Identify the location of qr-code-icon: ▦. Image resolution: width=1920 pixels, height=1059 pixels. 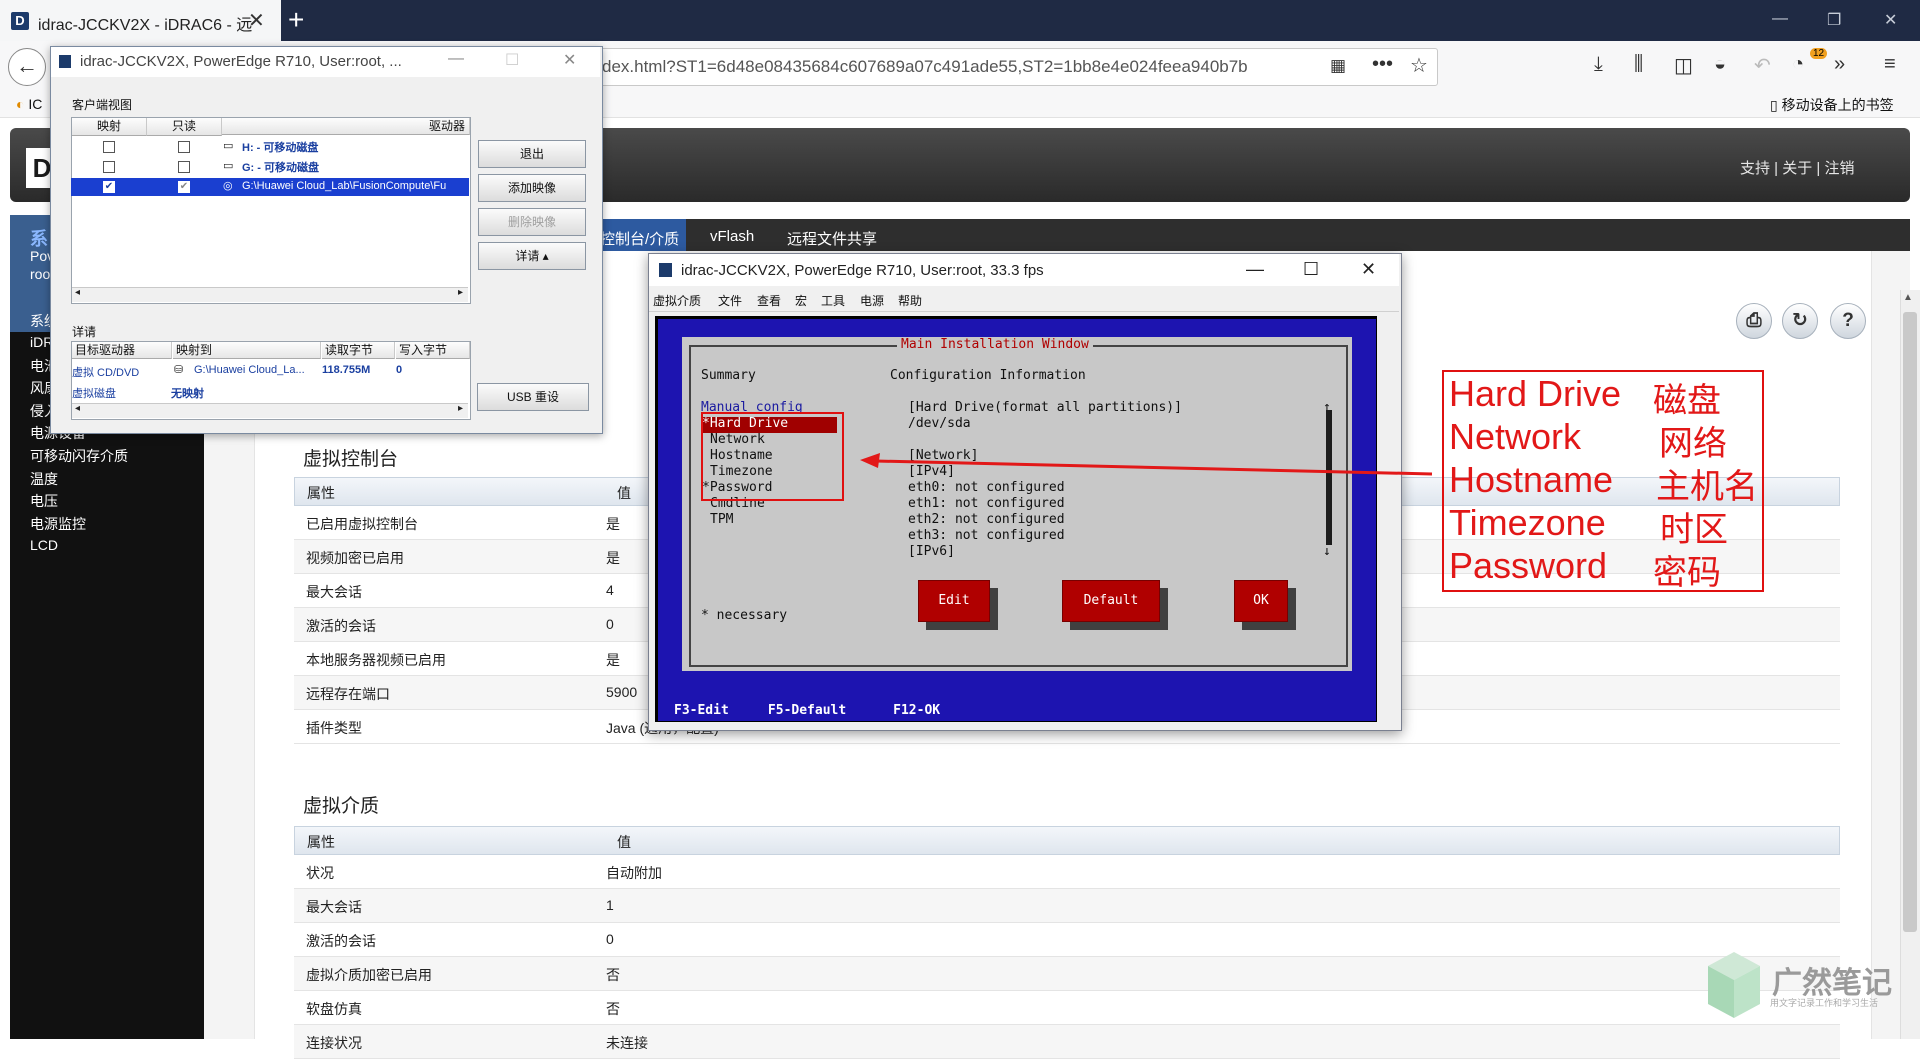
(1338, 66).